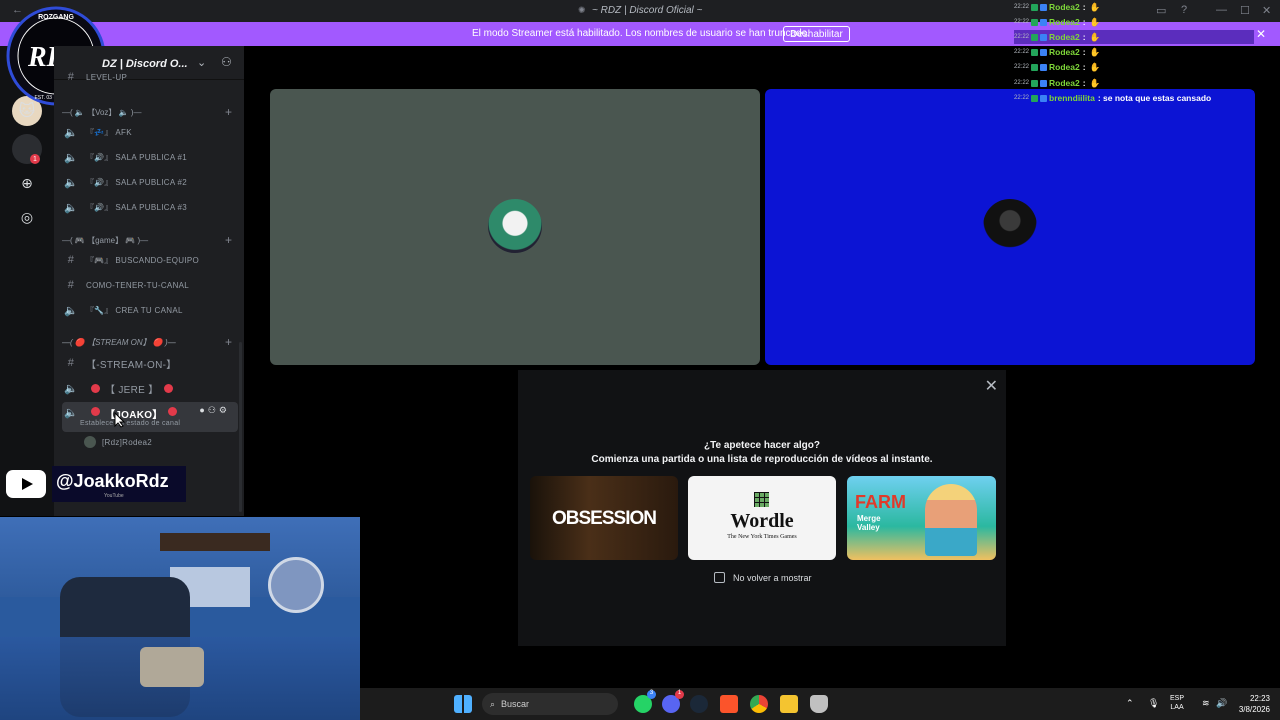  Describe the element at coordinates (816, 34) in the screenshot. I see `disable-streamer-button: Deshabilitar` at that location.